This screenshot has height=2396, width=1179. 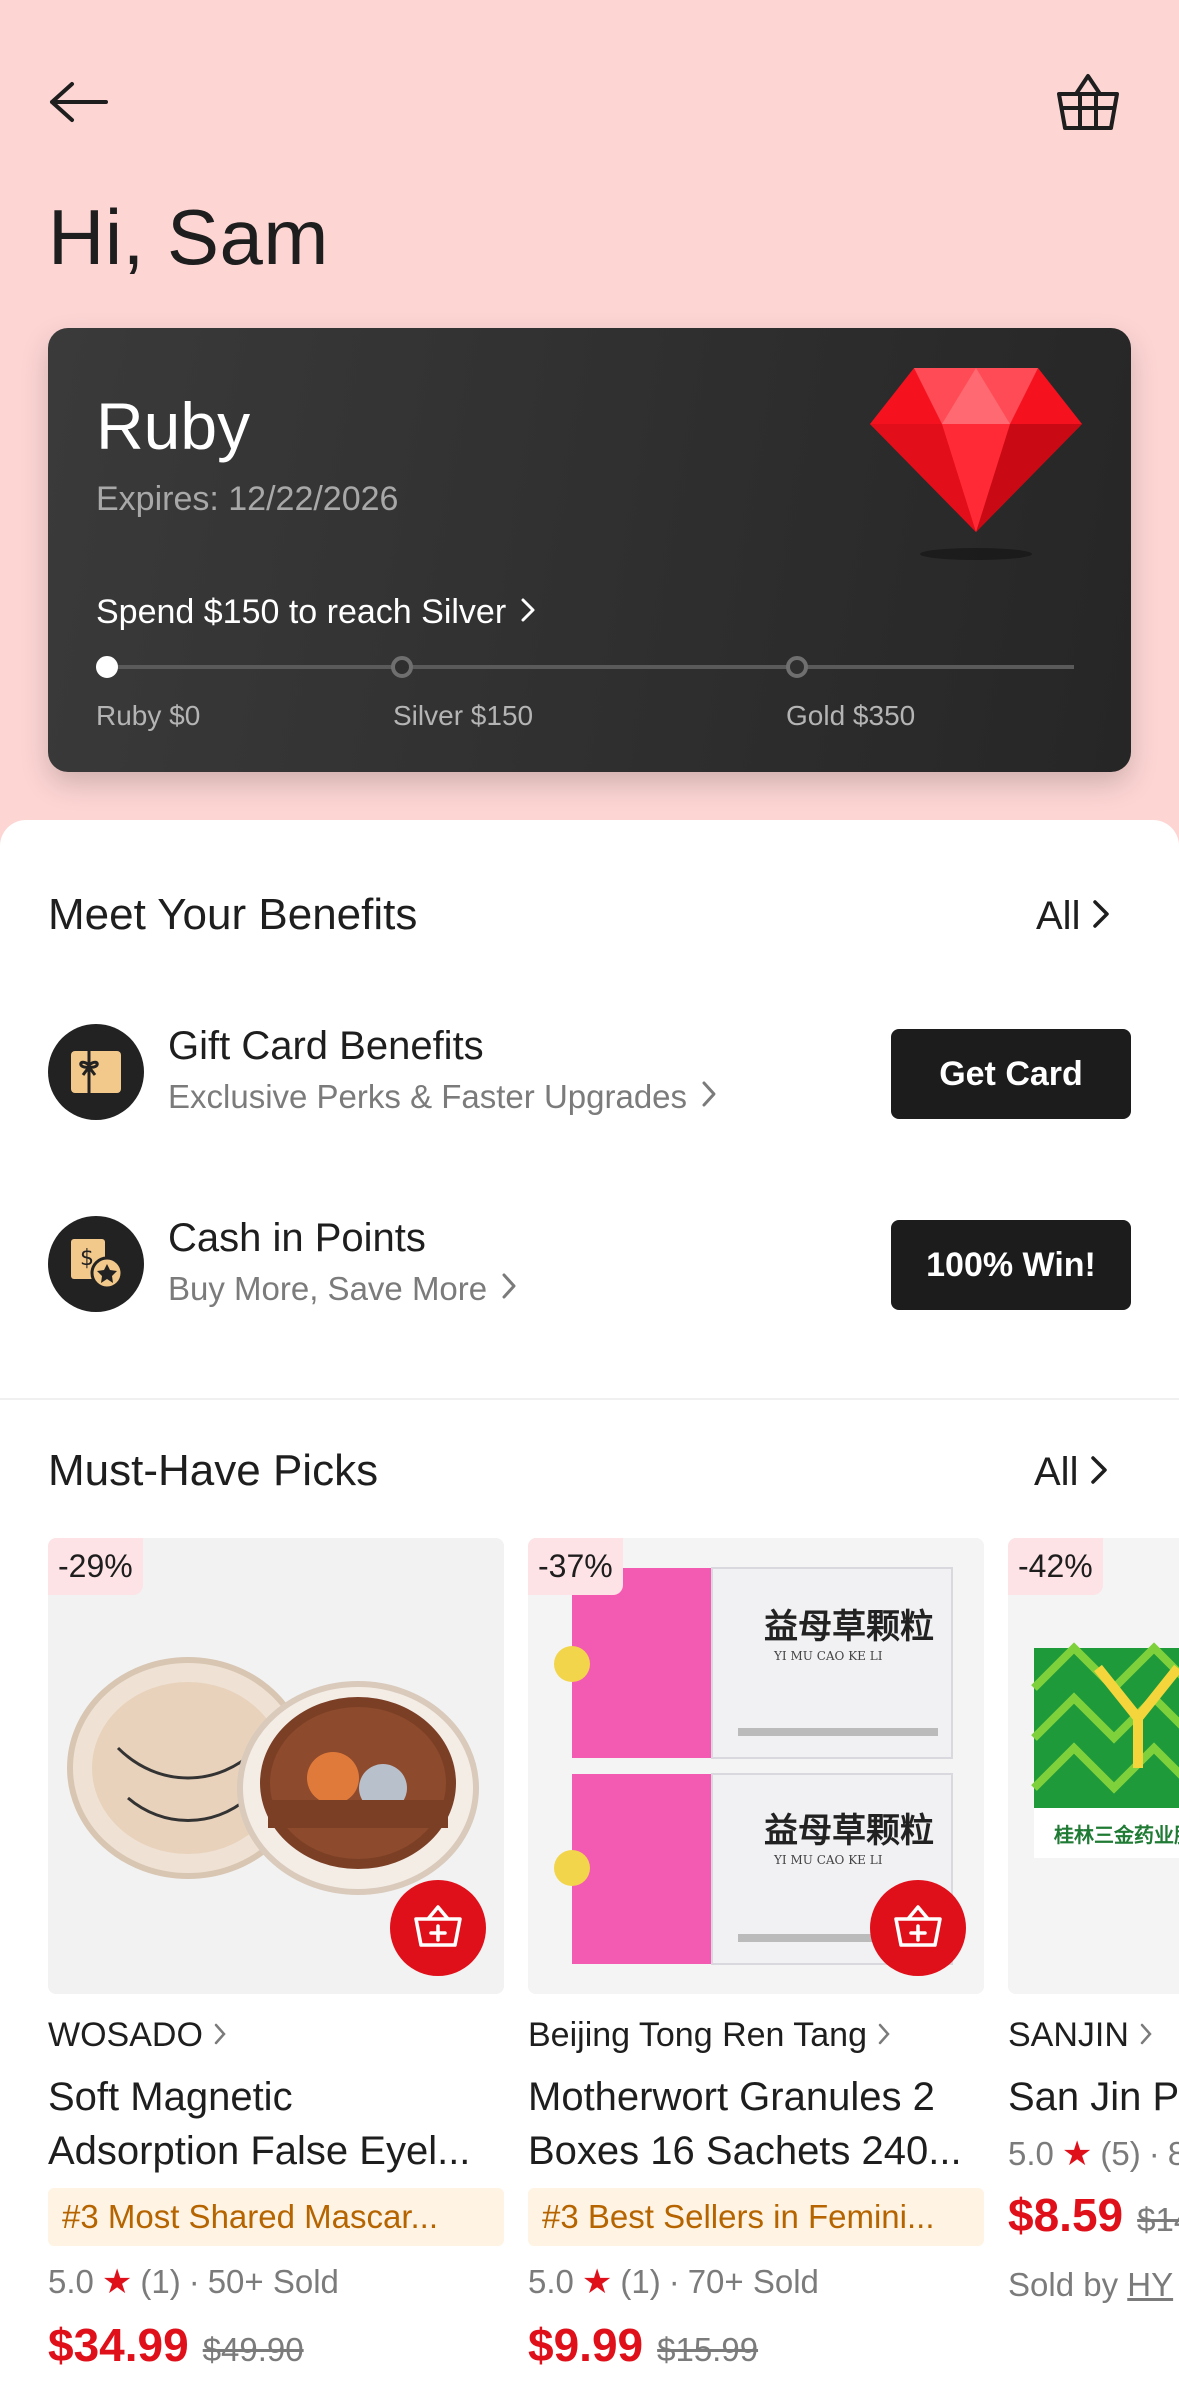 What do you see at coordinates (273, 2281) in the screenshot?
I see `sold-count: 50+ Sold` at bounding box center [273, 2281].